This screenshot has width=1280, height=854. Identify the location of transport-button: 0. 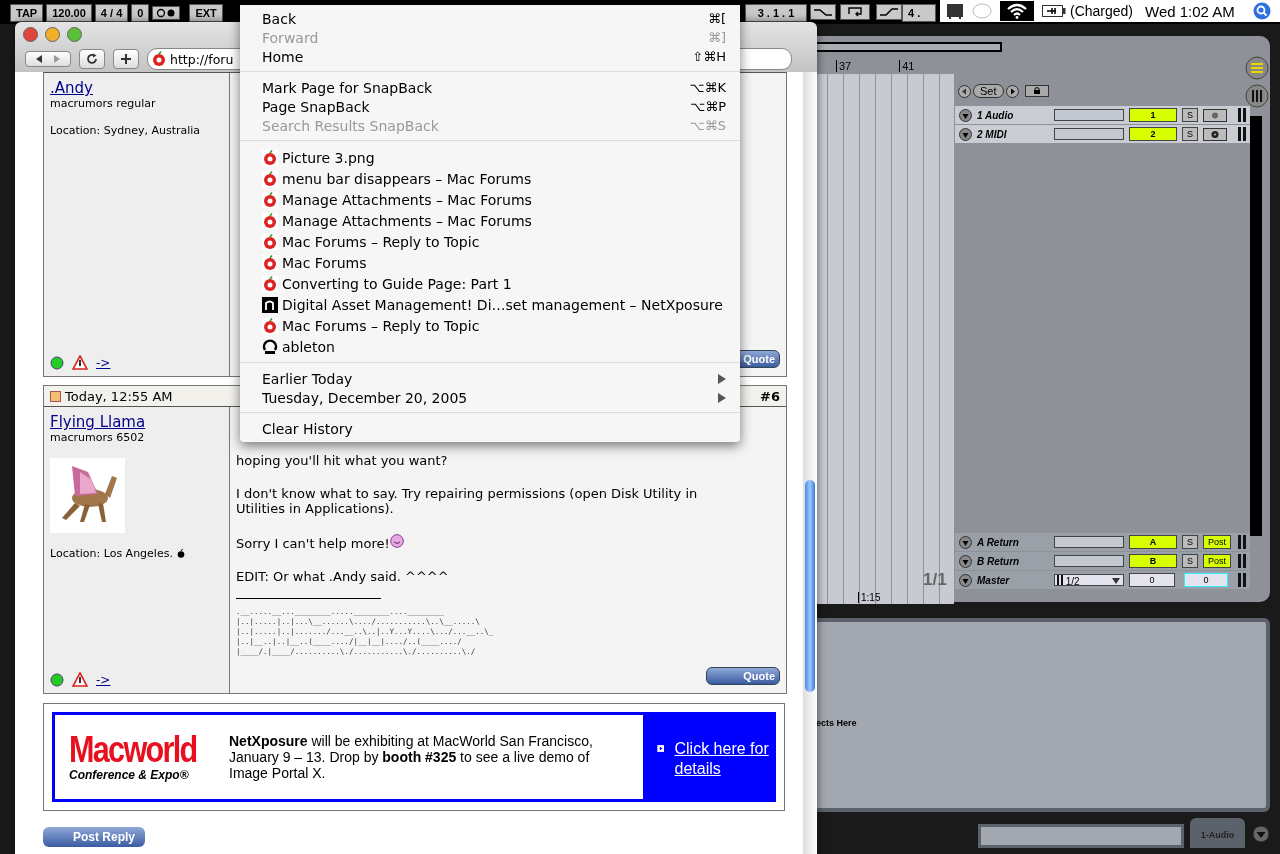
(140, 13).